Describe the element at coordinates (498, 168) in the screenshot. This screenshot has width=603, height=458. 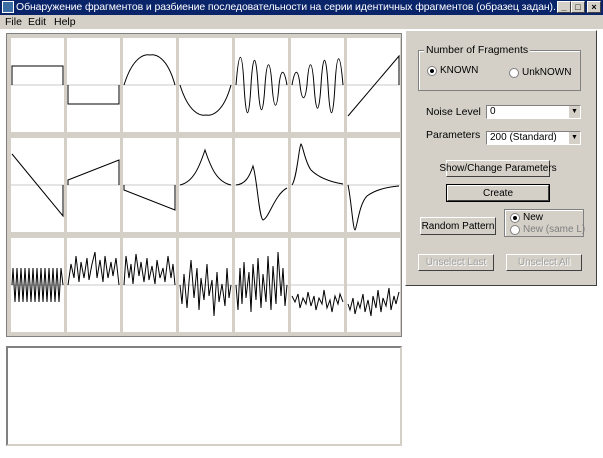
I see `show-change-parameters-button: Show/Change Parameters` at that location.